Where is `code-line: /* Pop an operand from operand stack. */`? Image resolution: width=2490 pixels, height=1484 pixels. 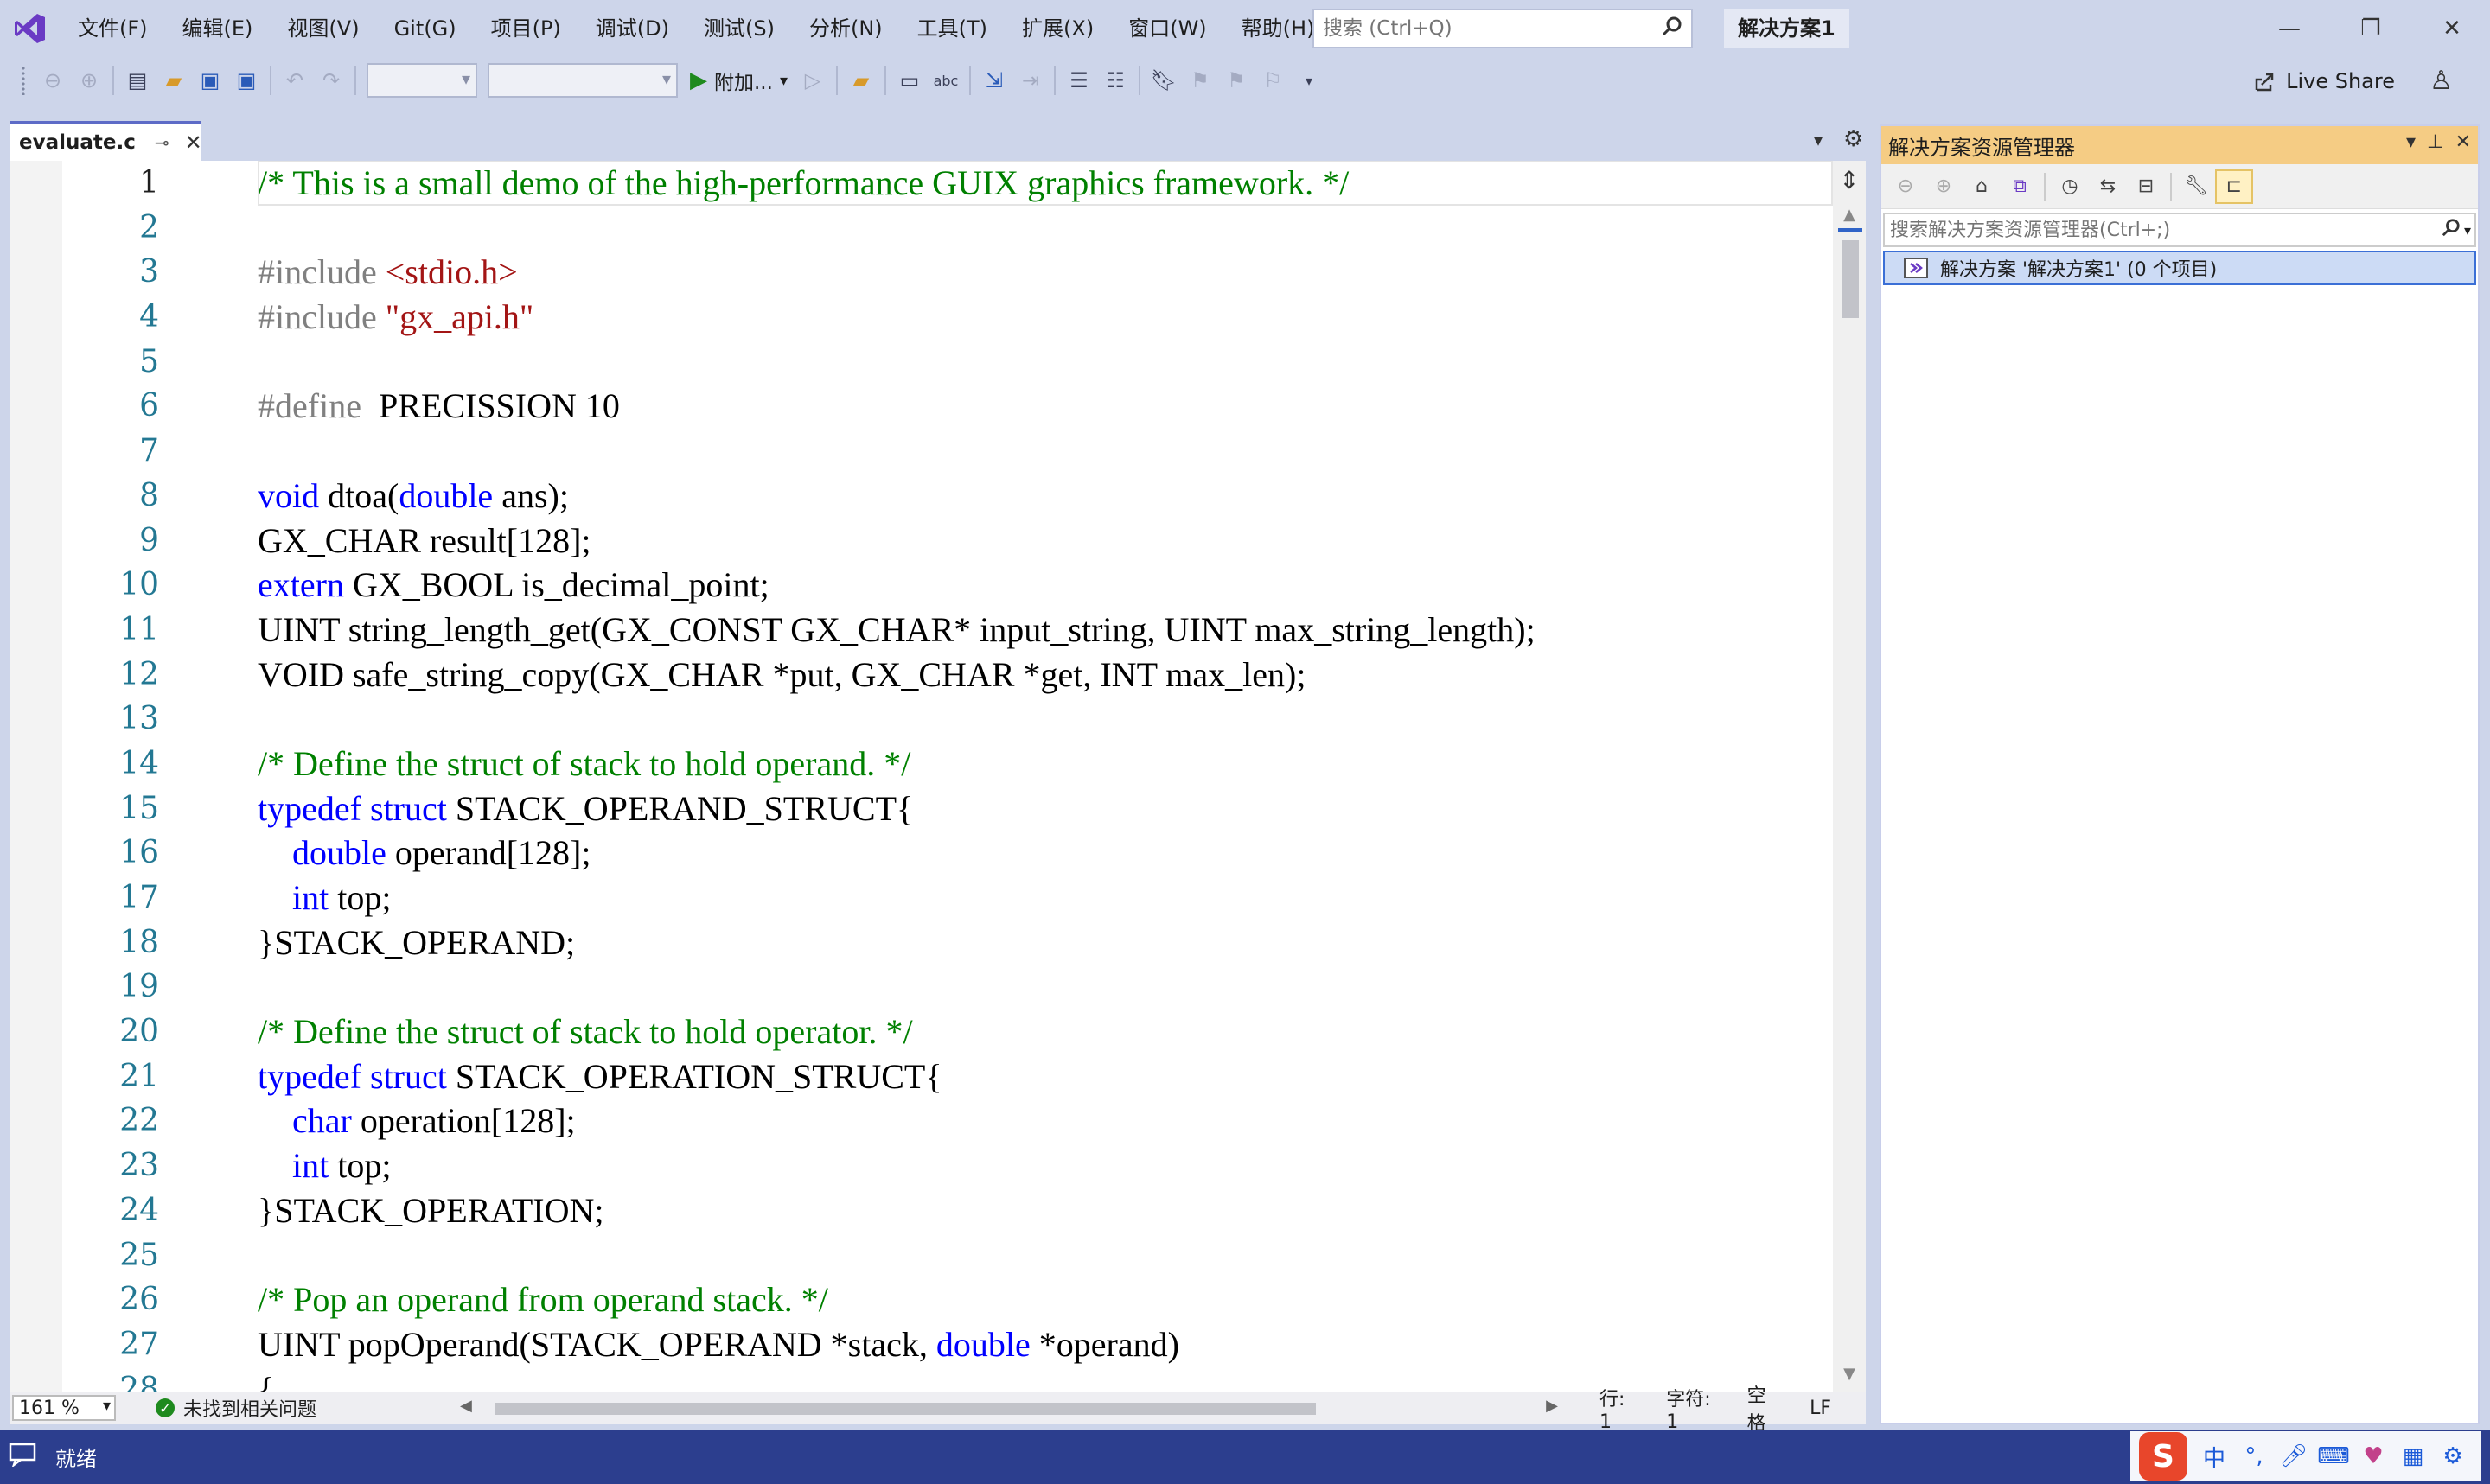
code-line: /* Pop an operand from operand stack. */ is located at coordinates (1045, 1299).